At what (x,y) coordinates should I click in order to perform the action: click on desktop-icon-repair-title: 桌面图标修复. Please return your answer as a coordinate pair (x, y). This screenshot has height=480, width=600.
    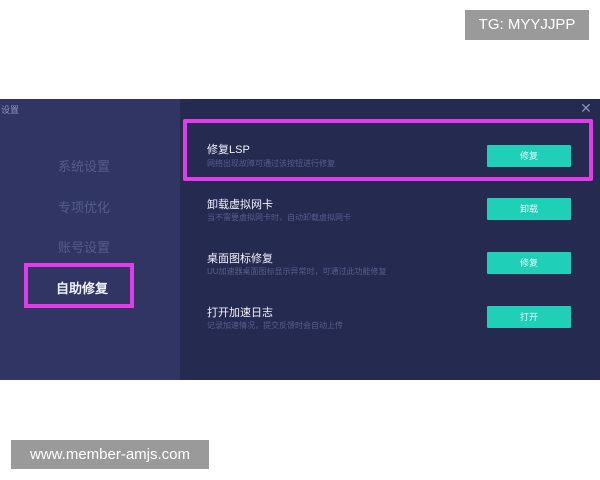
    Looking at the image, I should click on (240, 259).